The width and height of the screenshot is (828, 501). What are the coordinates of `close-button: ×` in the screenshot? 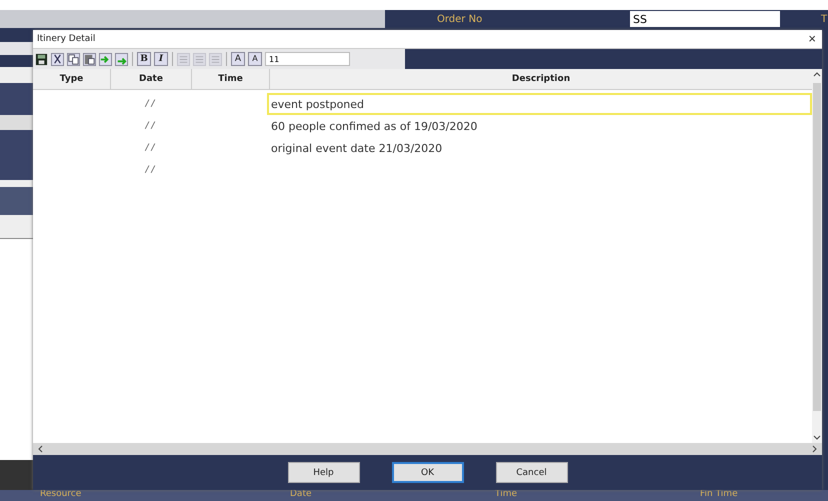 It's located at (812, 39).